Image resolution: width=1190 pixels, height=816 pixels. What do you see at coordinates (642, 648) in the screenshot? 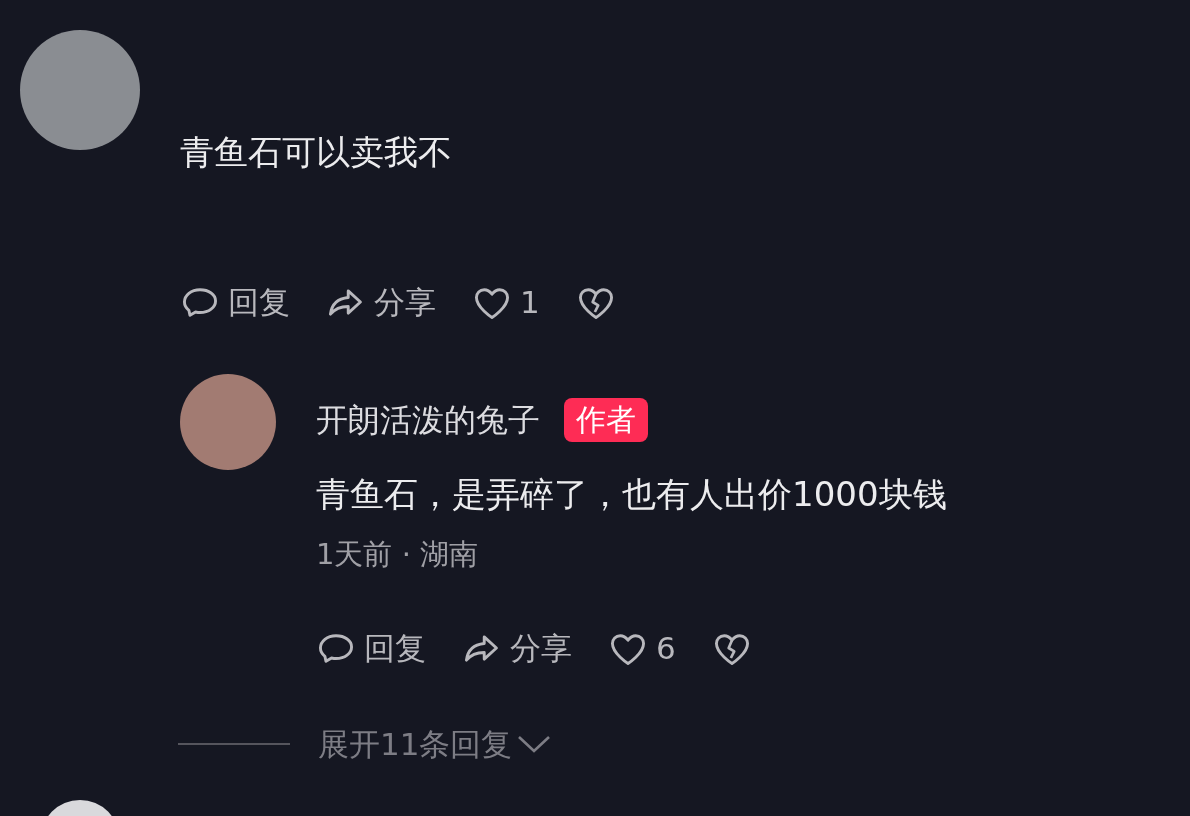
I see `like-button: 6` at bounding box center [642, 648].